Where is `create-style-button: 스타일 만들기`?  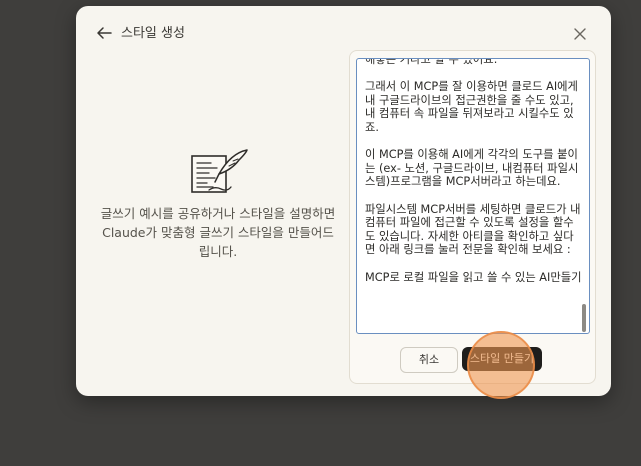
create-style-button: 스타일 만들기 is located at coordinates (502, 359).